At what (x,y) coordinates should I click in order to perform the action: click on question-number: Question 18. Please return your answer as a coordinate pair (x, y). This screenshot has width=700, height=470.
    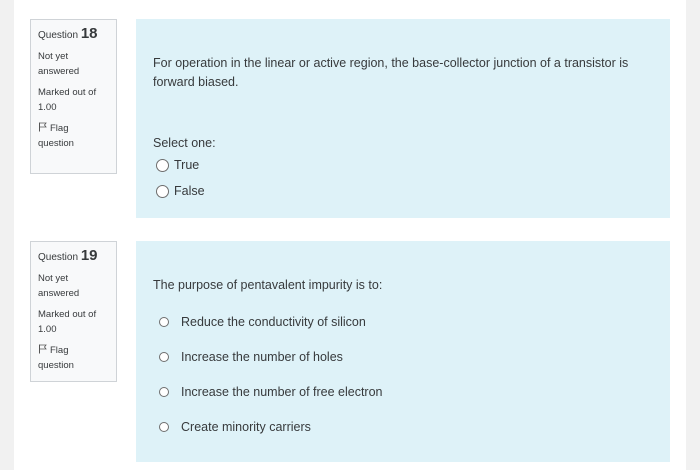
    Looking at the image, I should click on (74, 35).